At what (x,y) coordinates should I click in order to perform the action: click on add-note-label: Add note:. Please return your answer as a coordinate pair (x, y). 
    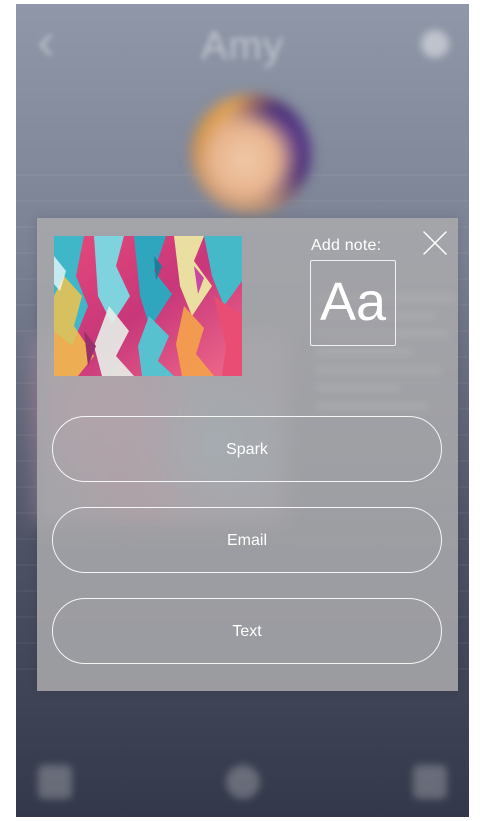
    Looking at the image, I should click on (346, 245).